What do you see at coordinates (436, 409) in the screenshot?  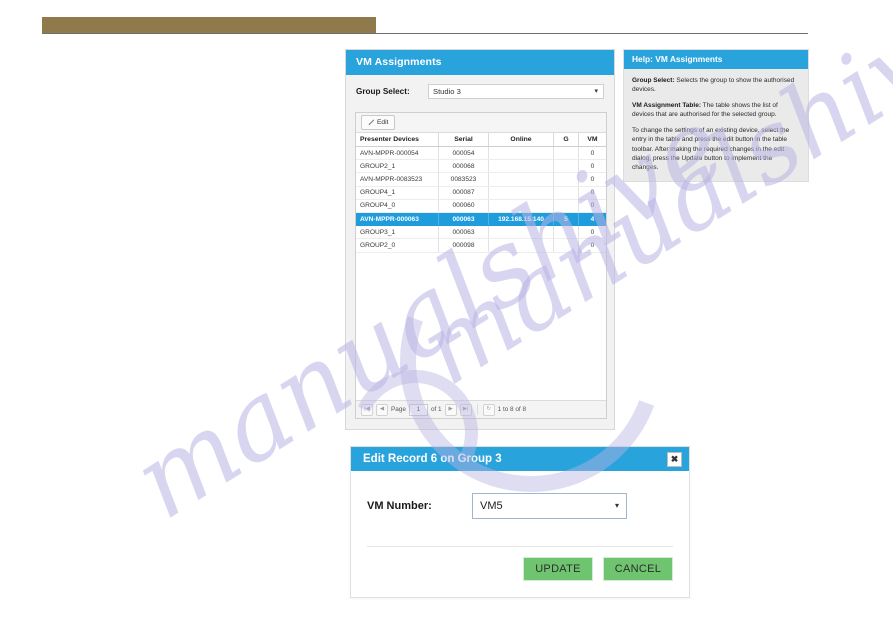 I see `page-of-label: of 1` at bounding box center [436, 409].